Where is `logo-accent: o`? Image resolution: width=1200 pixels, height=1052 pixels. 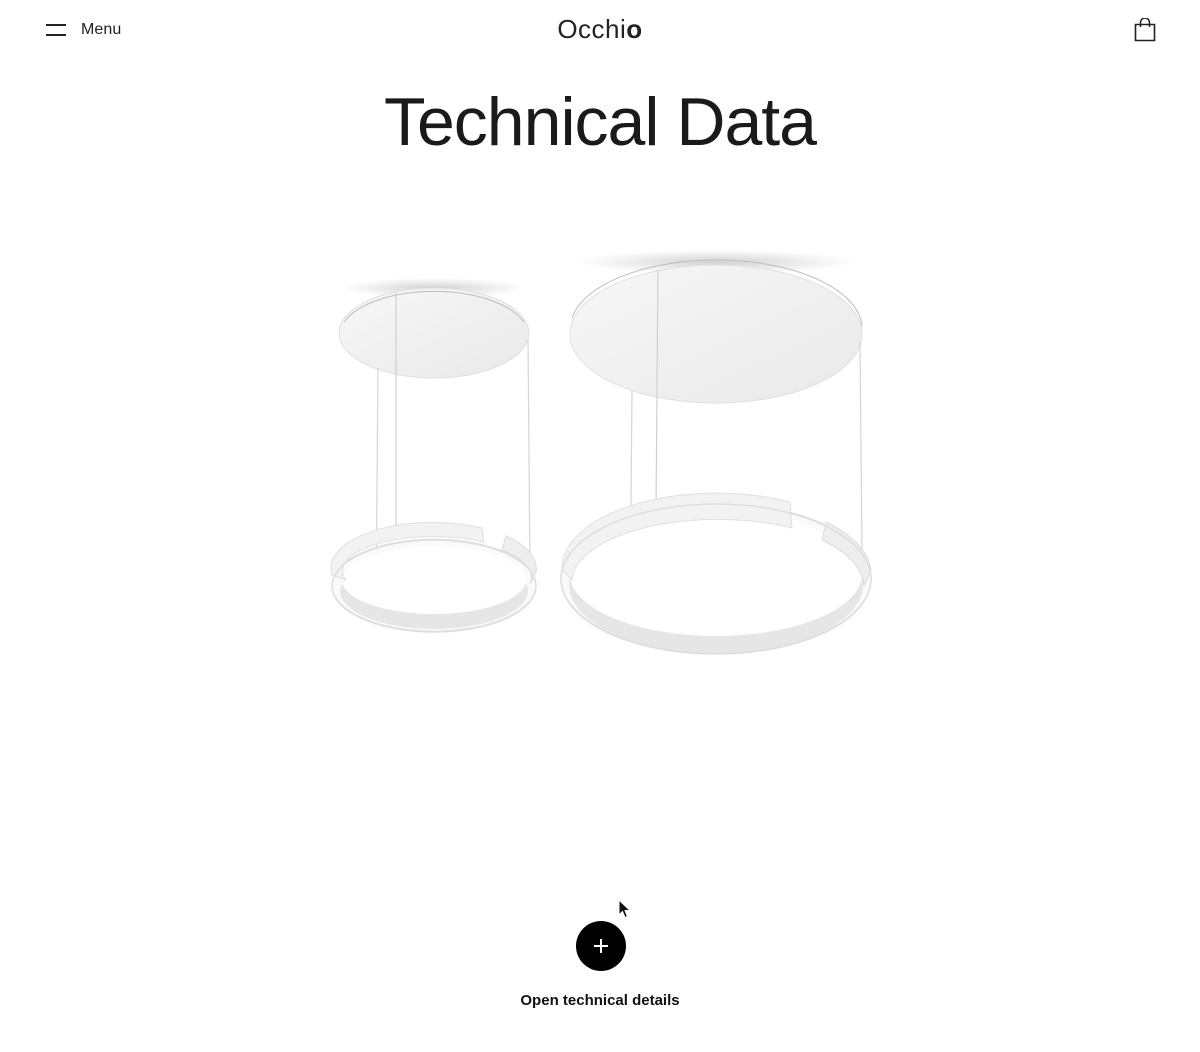
logo-accent: o is located at coordinates (634, 29).